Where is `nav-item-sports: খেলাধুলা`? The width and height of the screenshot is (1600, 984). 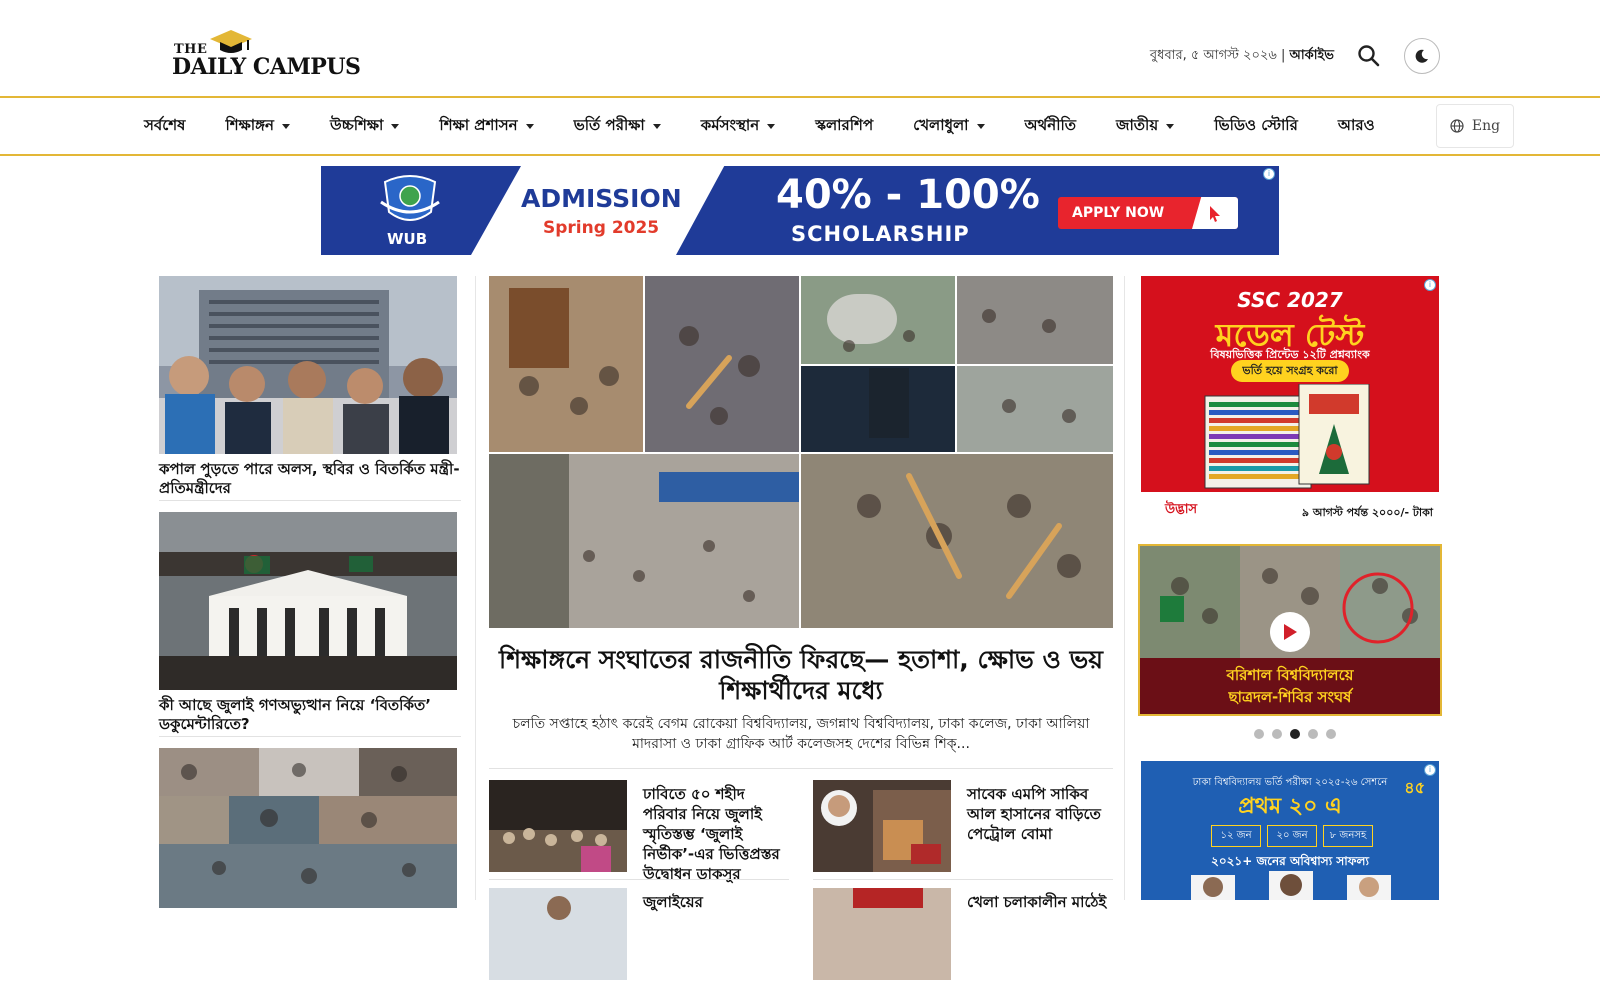 nav-item-sports: খেলাধুলা is located at coordinates (949, 126).